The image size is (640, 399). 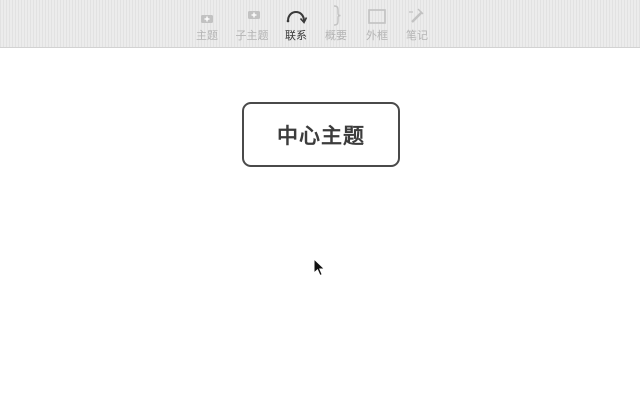 What do you see at coordinates (207, 35) in the screenshot?
I see `topic-label: 主题` at bounding box center [207, 35].